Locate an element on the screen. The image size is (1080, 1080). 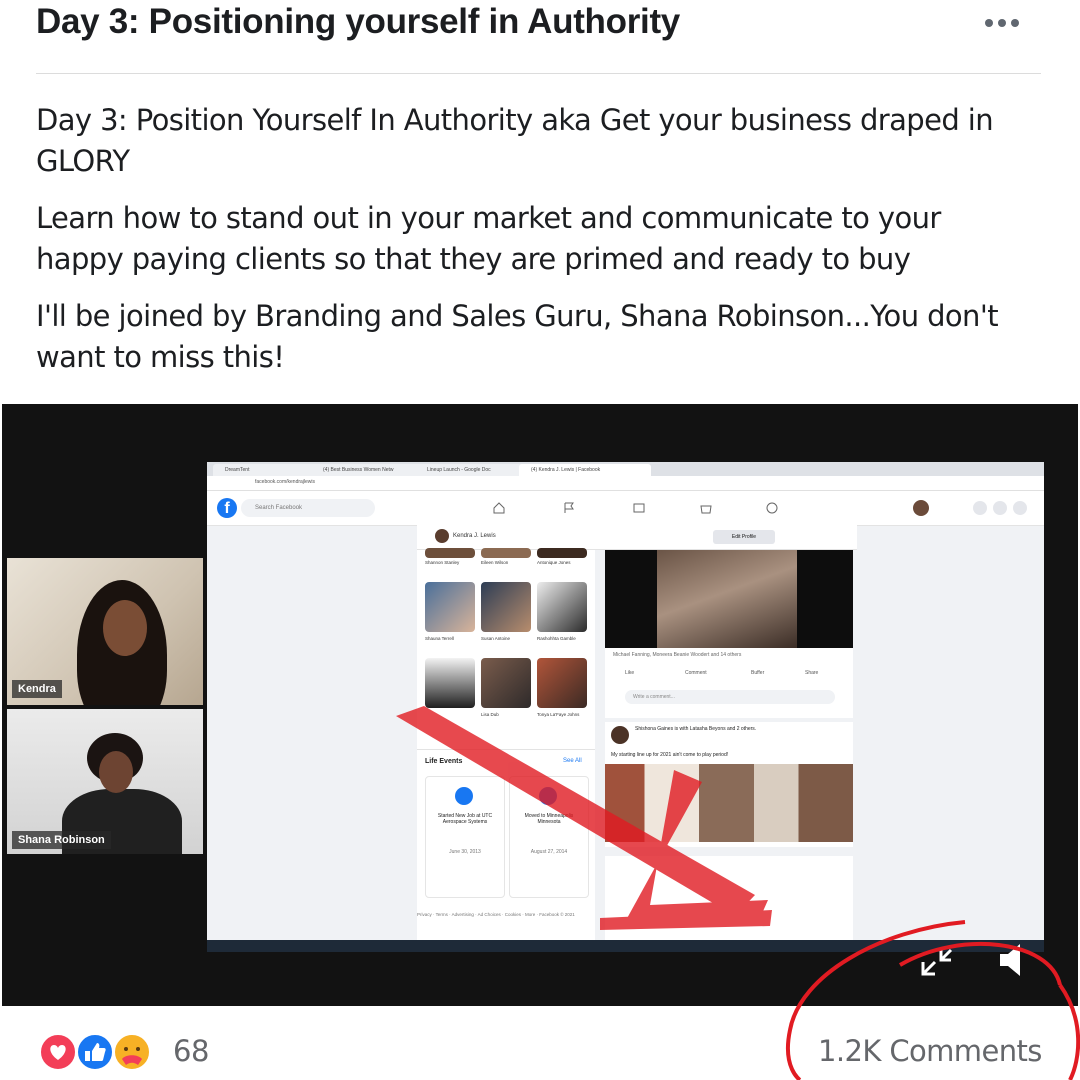
facebook-navbar: f Search Facebook is located at coordinates (625, 508).